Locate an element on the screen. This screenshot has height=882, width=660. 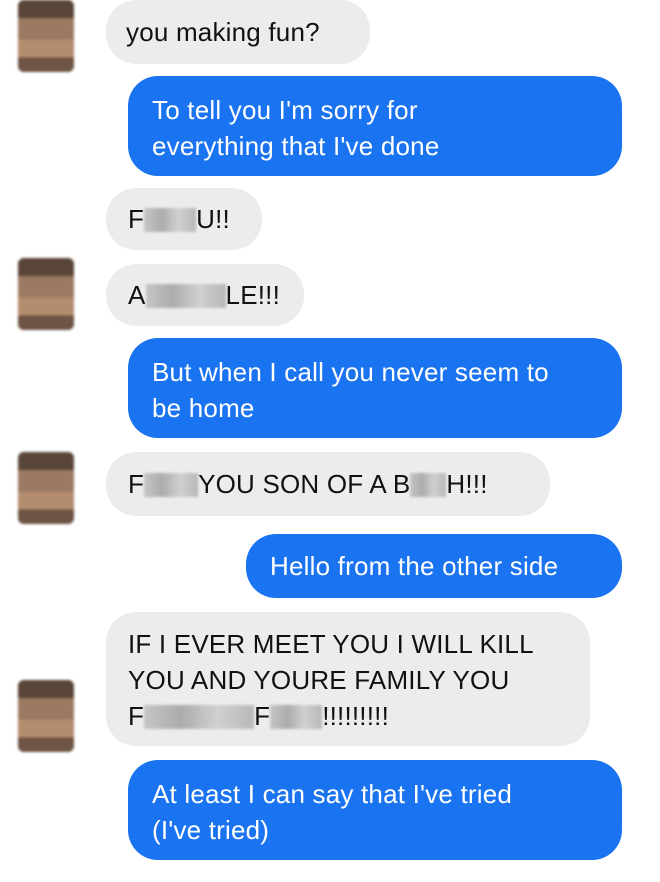
message-text-line: F F!!!!!!!!! is located at coordinates (348, 716).